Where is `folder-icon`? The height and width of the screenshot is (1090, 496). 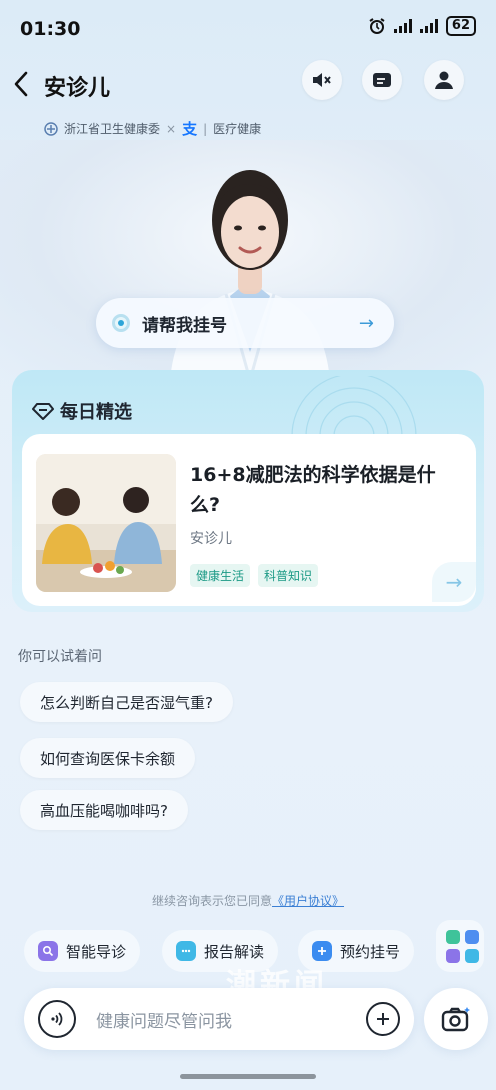
folder-icon is located at coordinates (382, 80).